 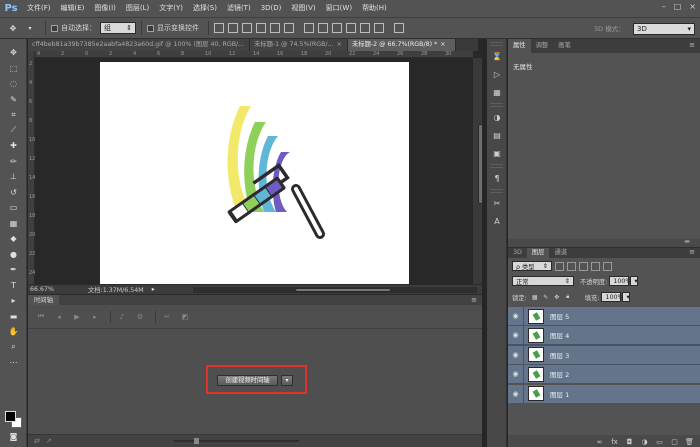 What do you see at coordinates (140, 317) in the screenshot?
I see `settings-icon: ⚙` at bounding box center [140, 317].